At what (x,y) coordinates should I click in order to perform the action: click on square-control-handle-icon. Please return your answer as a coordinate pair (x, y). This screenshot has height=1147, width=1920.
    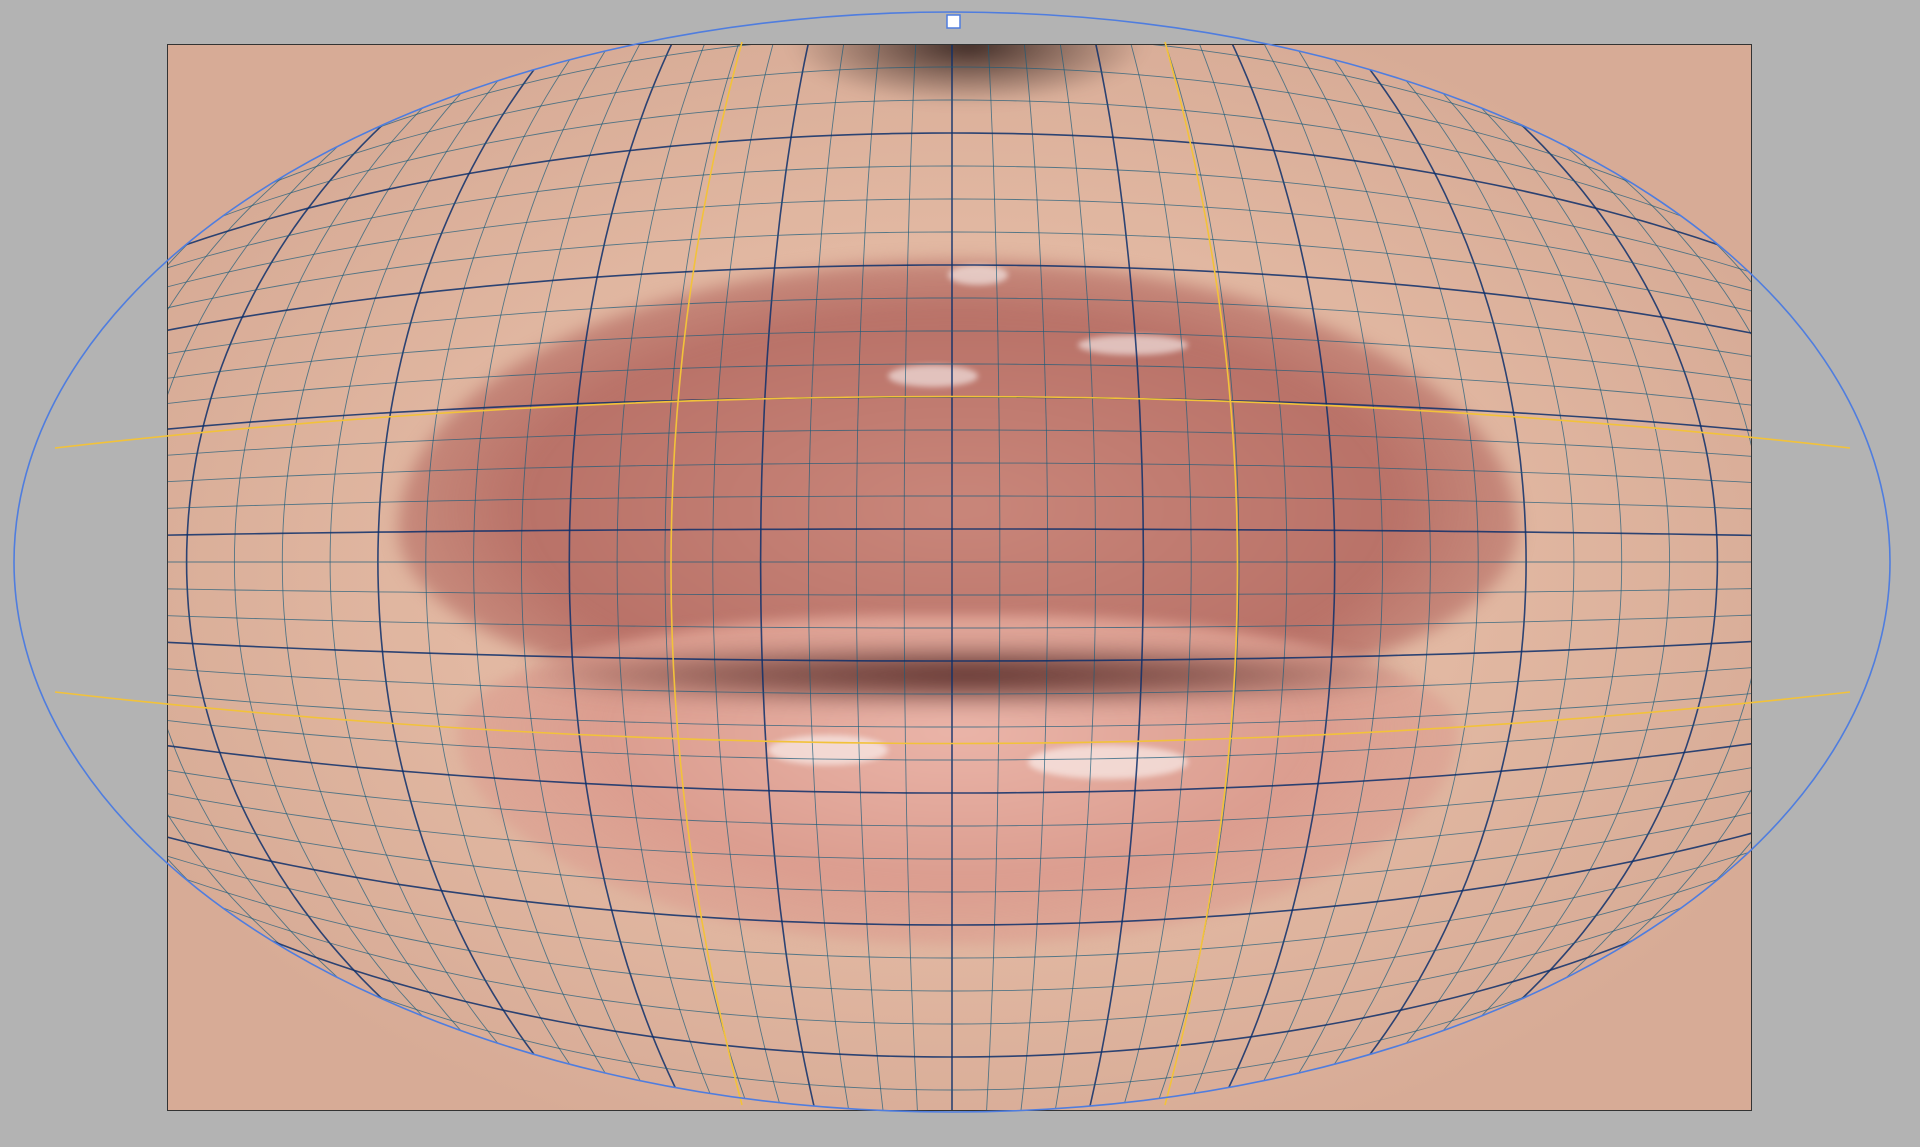
    Looking at the image, I should click on (953, 21).